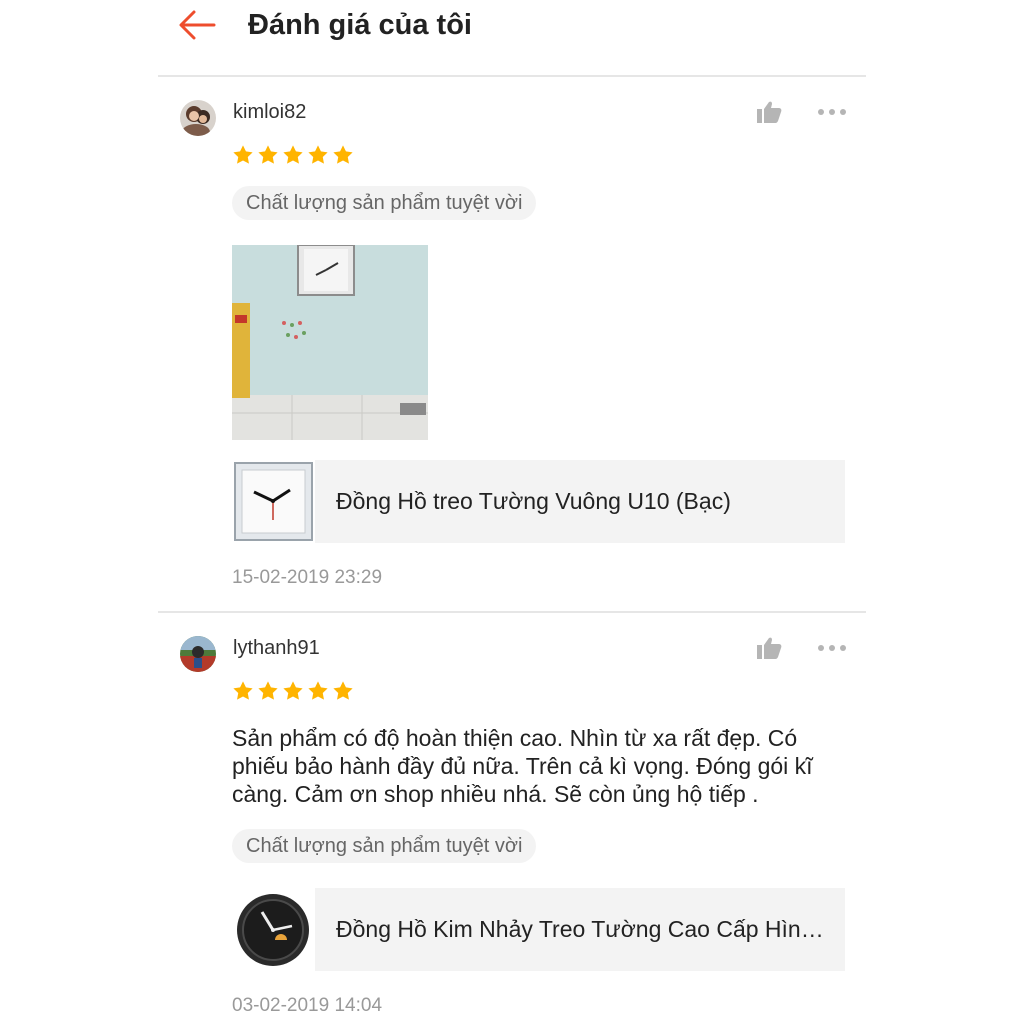 The width and height of the screenshot is (1024, 1024). I want to click on review-timestamp: 15-02-2019 23:29, so click(307, 577).